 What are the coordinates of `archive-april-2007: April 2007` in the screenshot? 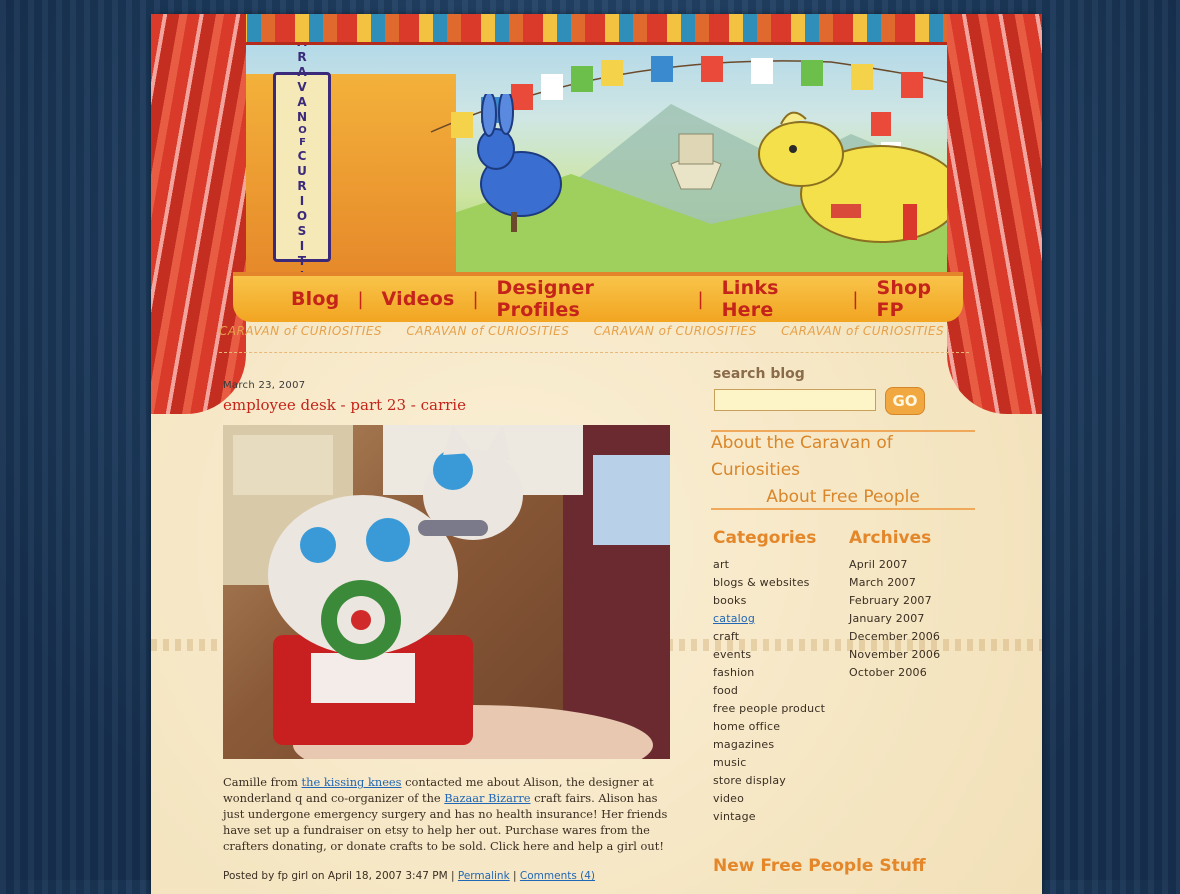 It's located at (894, 565).